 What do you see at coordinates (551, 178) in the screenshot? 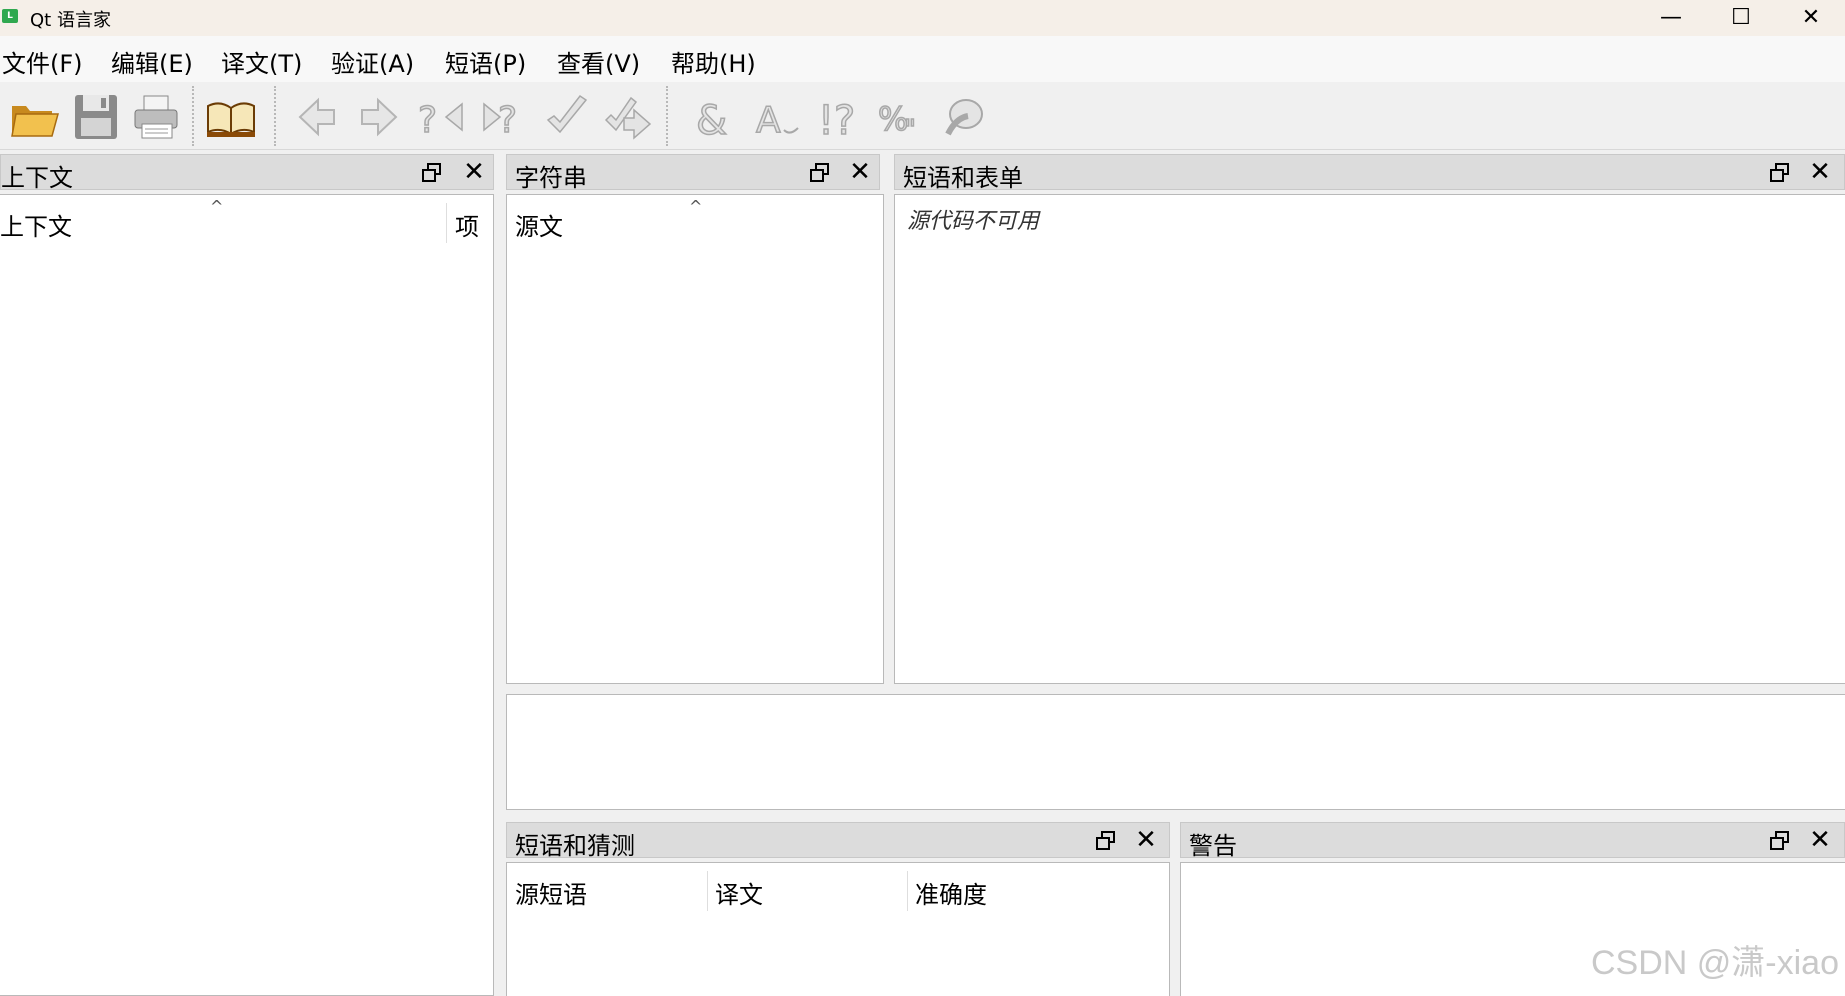
I see `strings-panel-title: 字符串` at bounding box center [551, 178].